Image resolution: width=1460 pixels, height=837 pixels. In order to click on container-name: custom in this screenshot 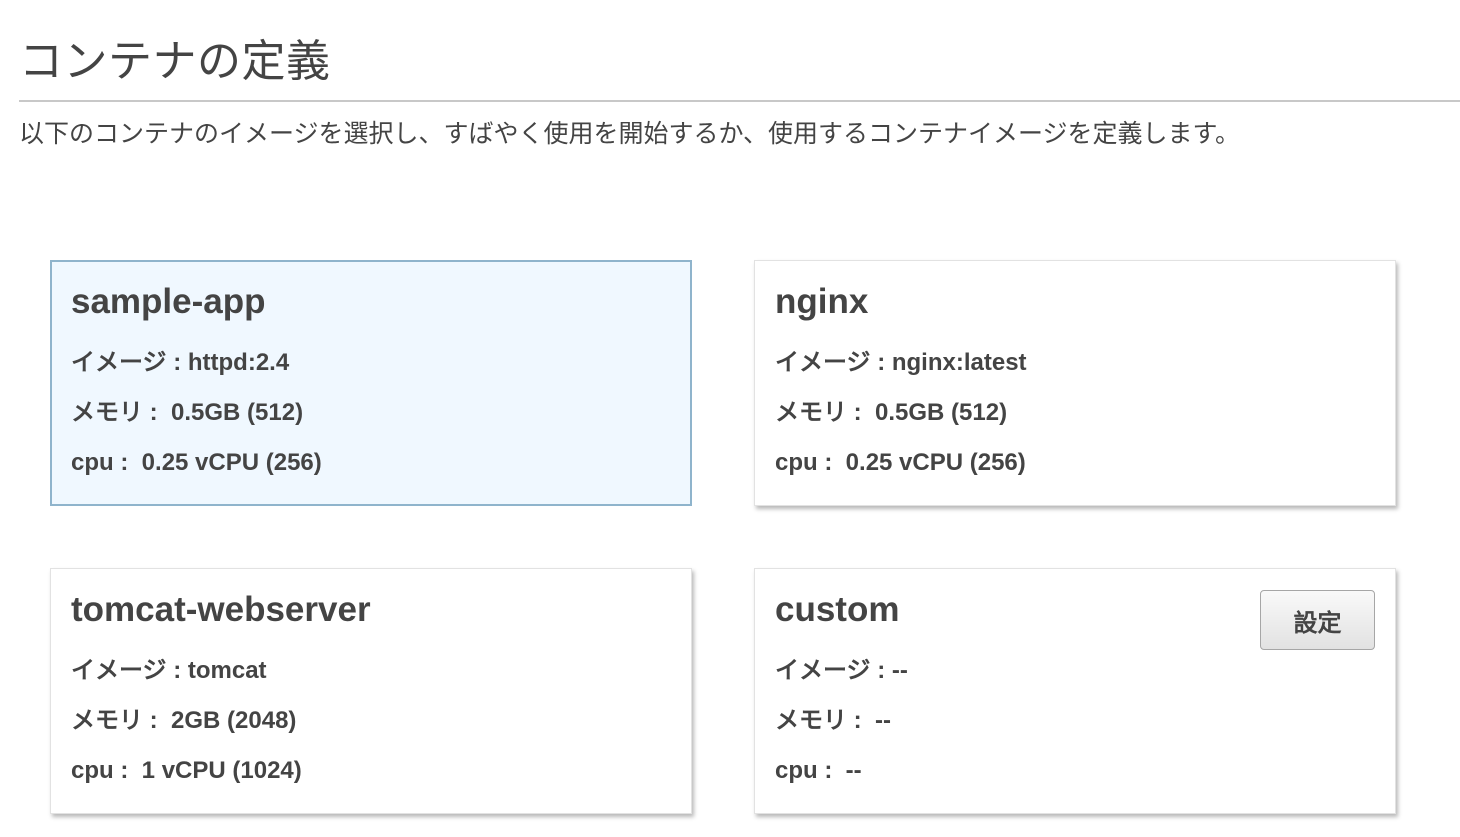, I will do `click(837, 609)`.